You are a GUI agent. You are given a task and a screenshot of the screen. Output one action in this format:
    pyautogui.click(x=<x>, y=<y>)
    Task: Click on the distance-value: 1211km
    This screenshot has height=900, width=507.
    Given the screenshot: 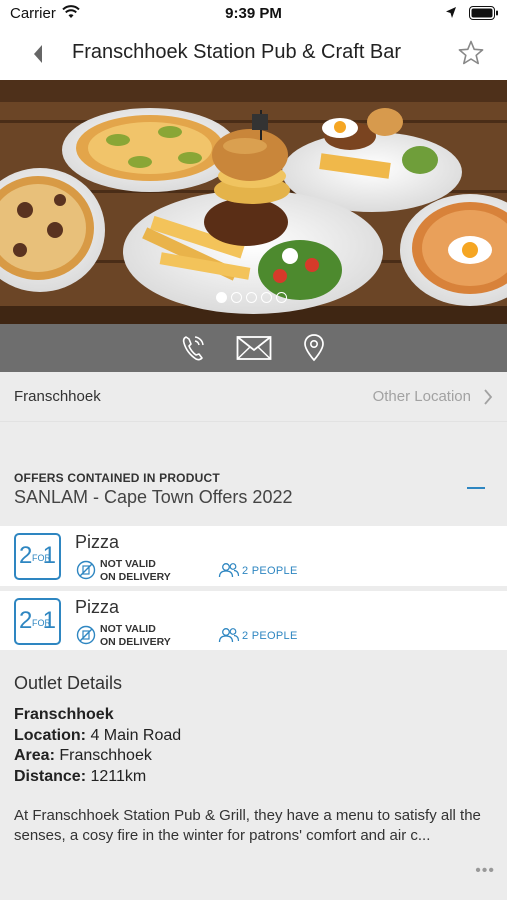 What is the action you would take?
    pyautogui.click(x=118, y=776)
    